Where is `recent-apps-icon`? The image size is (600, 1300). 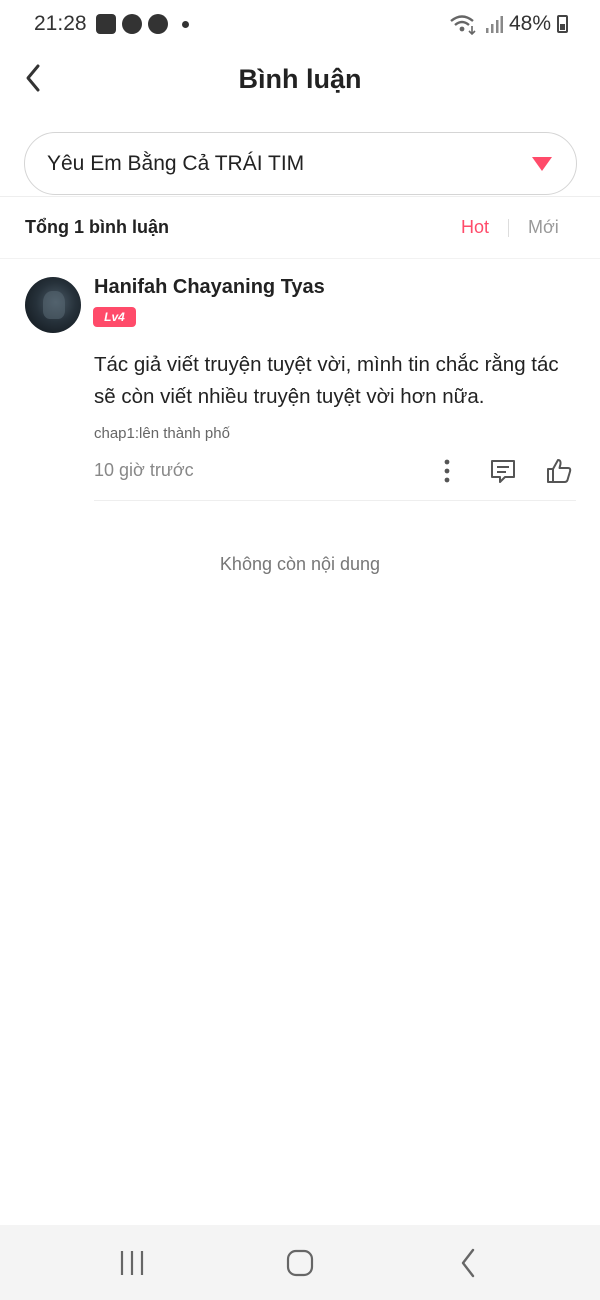
recent-apps-icon is located at coordinates (132, 1263).